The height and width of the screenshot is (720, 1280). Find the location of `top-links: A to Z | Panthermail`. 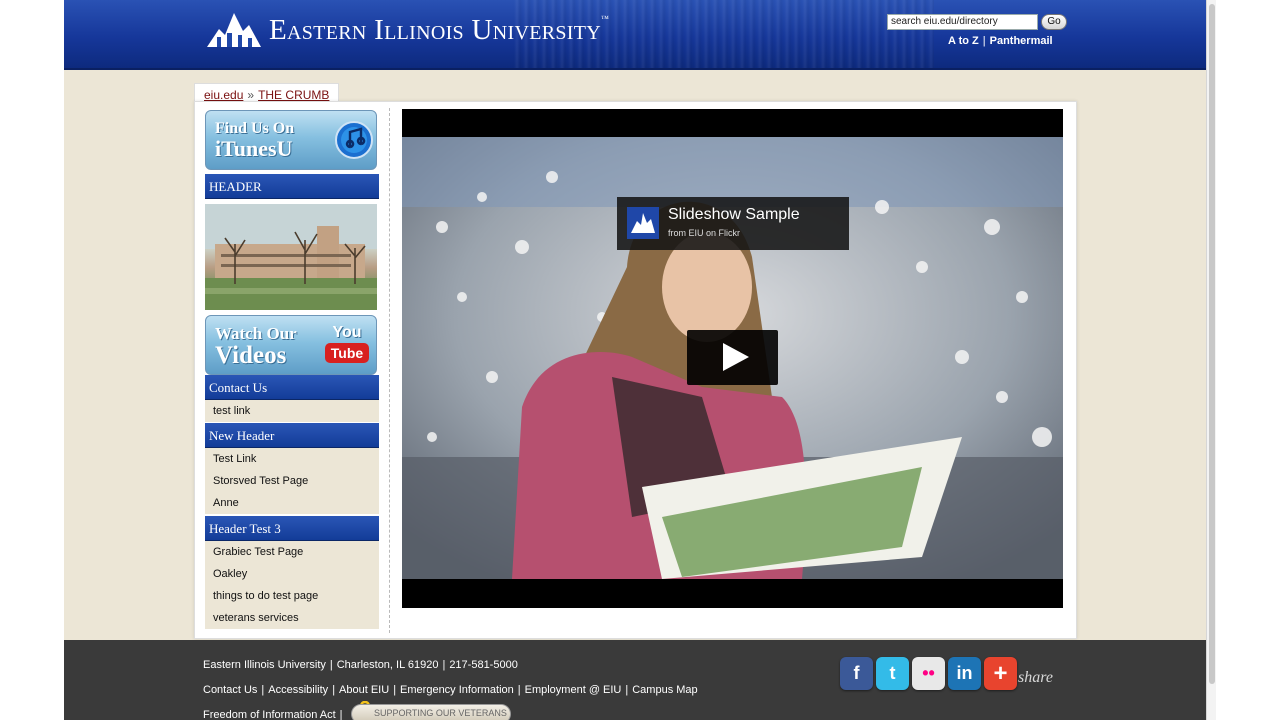

top-links: A to Z | Panthermail is located at coordinates (1000, 41).